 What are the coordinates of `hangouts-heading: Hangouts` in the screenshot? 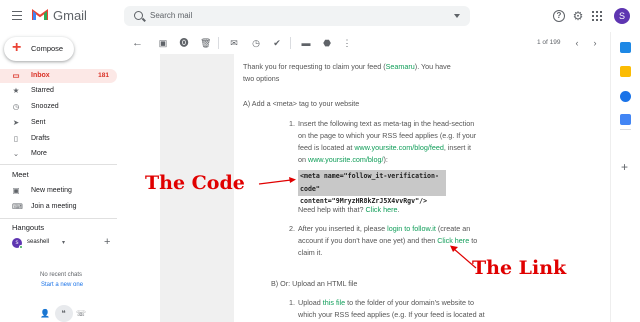 It's located at (28, 227).